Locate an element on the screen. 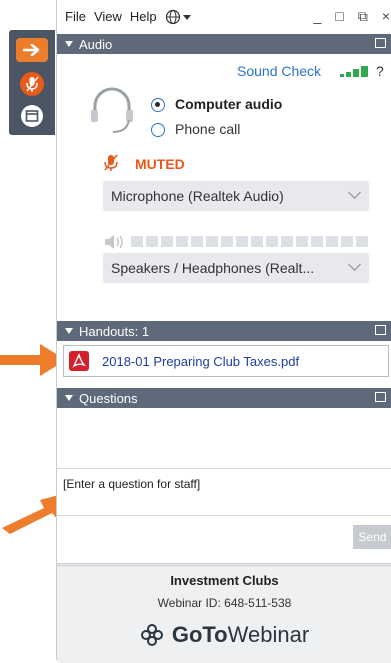 This screenshot has height=663, width=391. menu-help: Help is located at coordinates (143, 16).